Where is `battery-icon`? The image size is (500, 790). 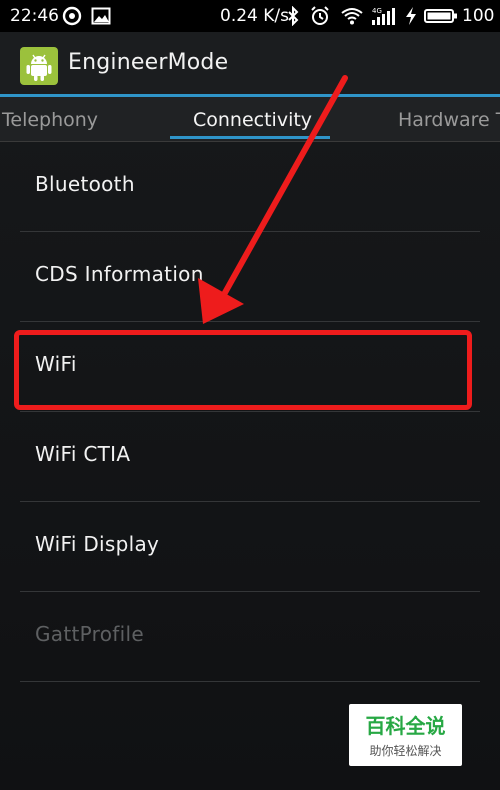 battery-icon is located at coordinates (440, 16).